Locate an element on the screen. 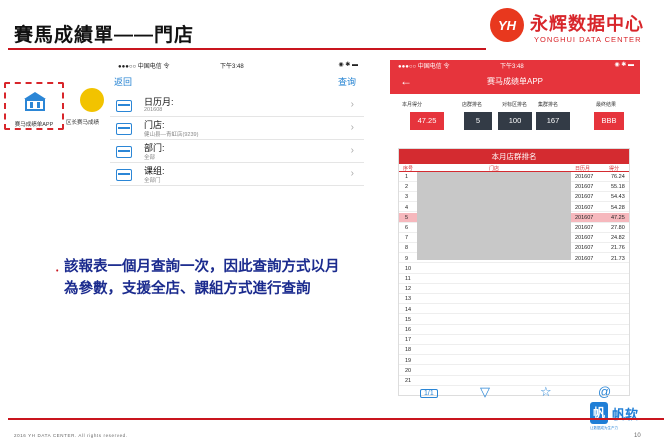 The height and width of the screenshot is (445, 664). header-store-rank: 店群排名 is located at coordinates (472, 105).